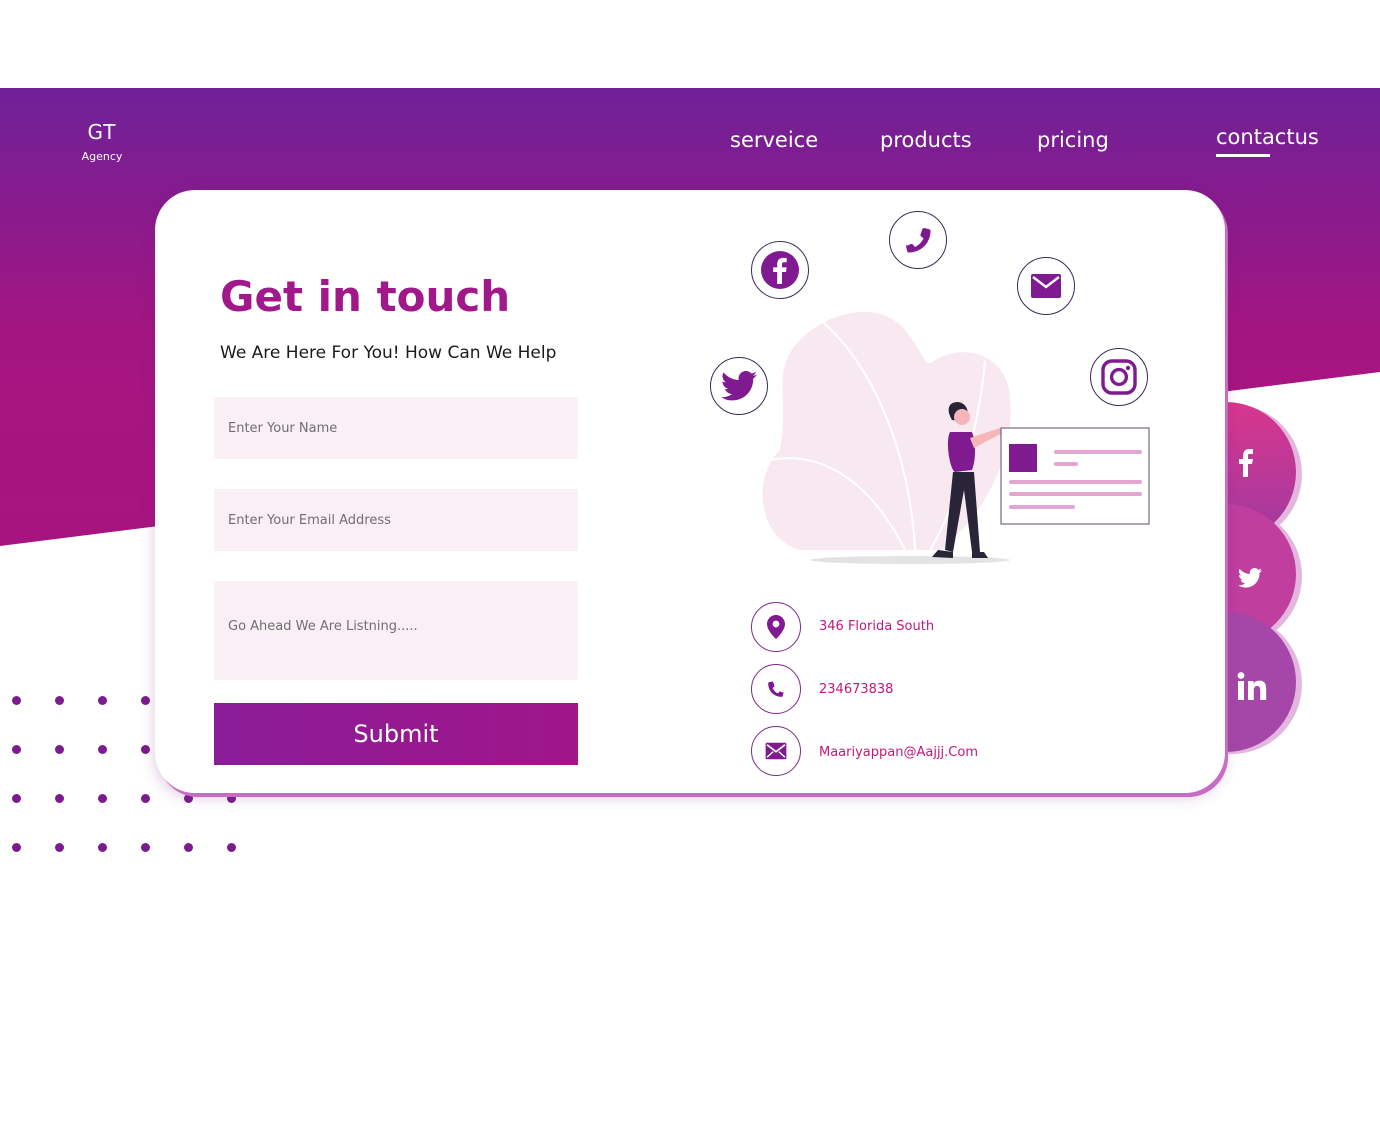 The height and width of the screenshot is (1126, 1380). I want to click on message-textarea, so click(396, 630).